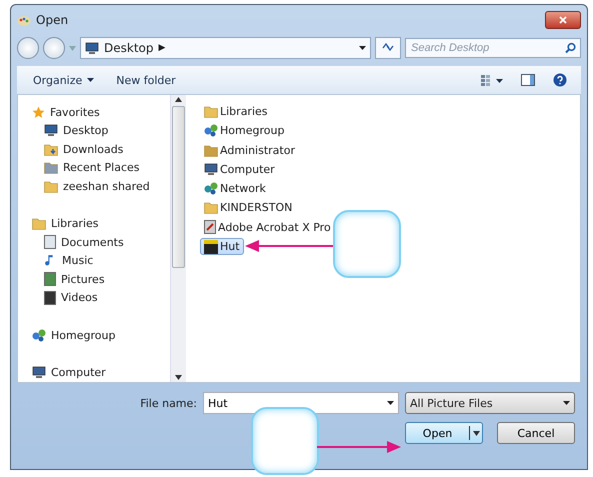  Describe the element at coordinates (101, 112) in the screenshot. I see `navigation-item: Favorites` at that location.